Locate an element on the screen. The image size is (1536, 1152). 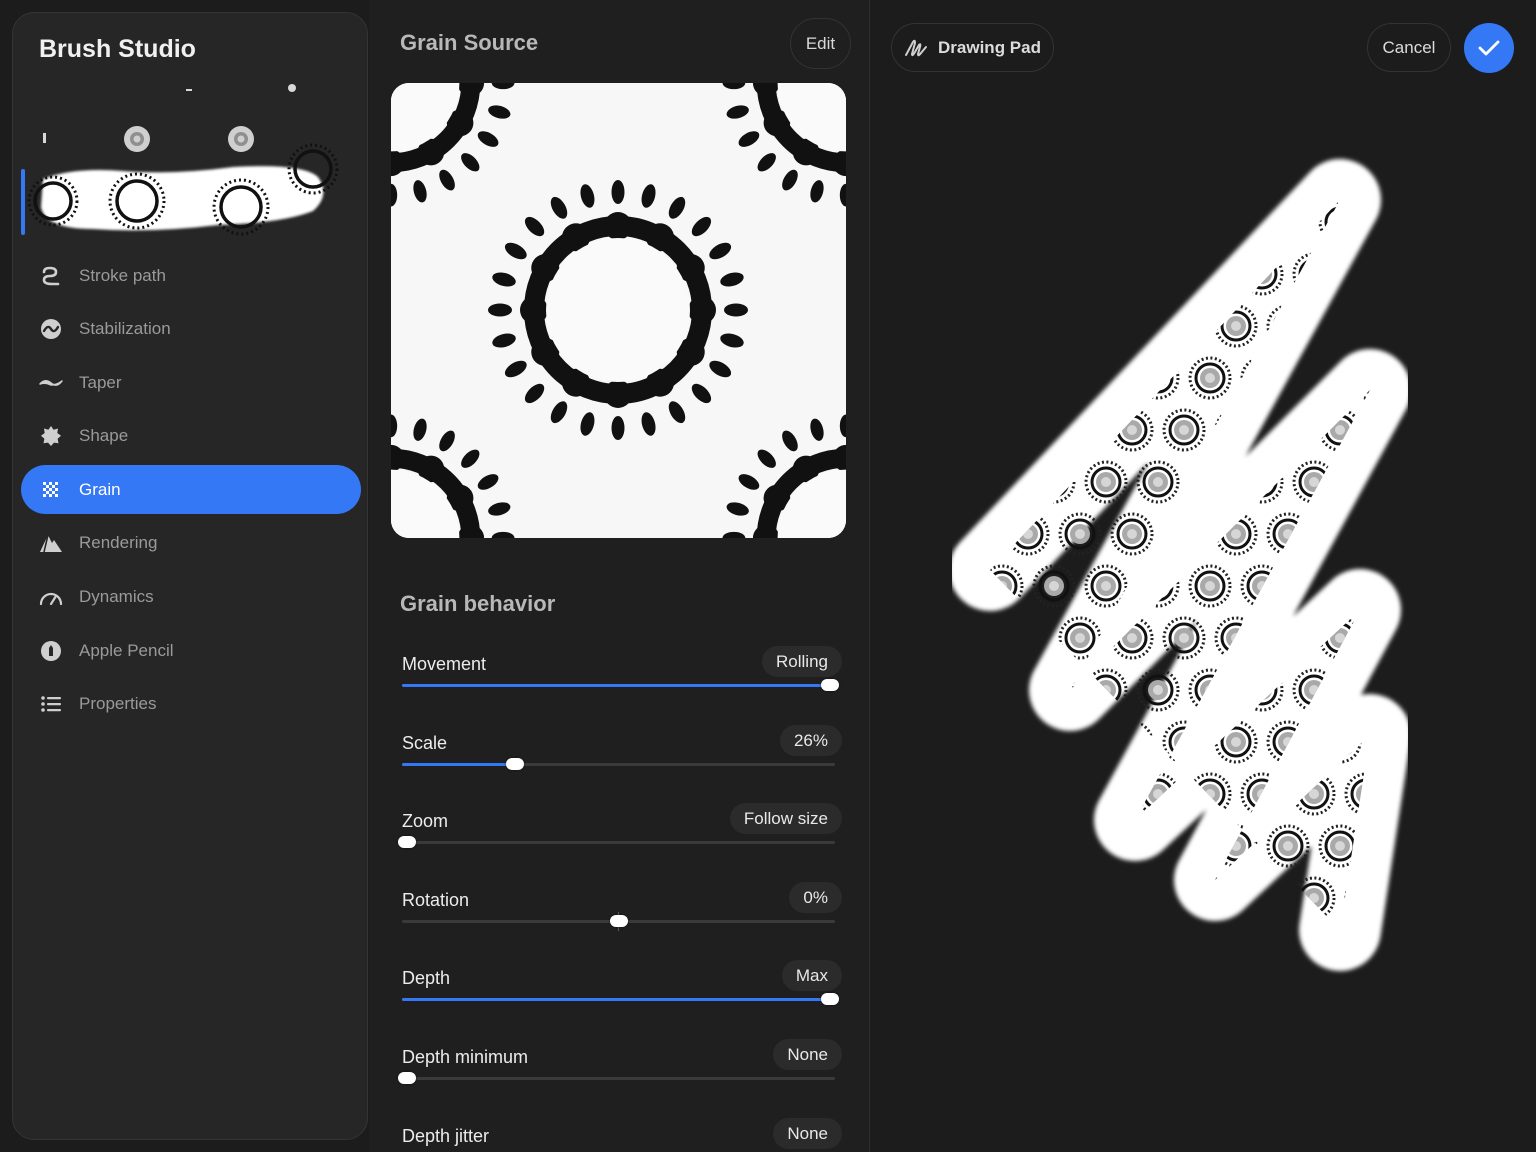
sidebar-item-grain: Grain is located at coordinates (191, 490).